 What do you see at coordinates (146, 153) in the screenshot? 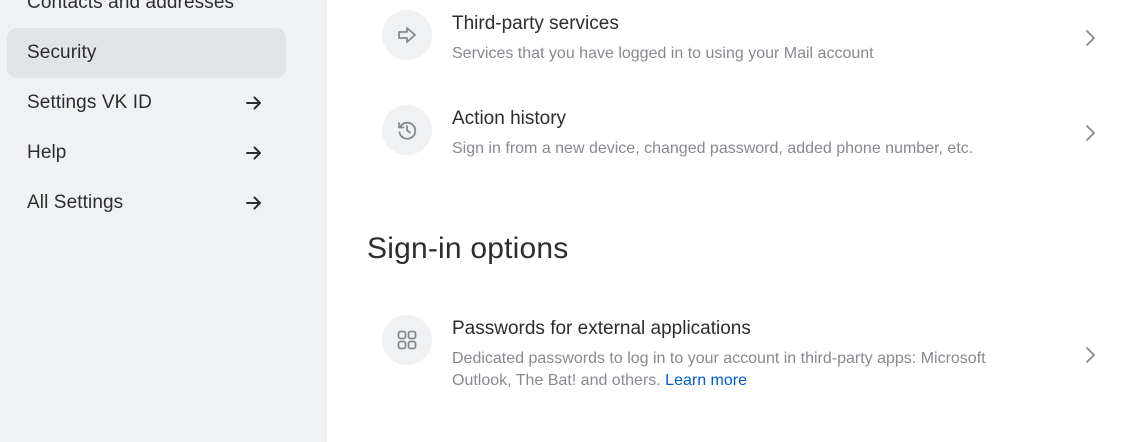
I see `sidebar-item-help: Help` at bounding box center [146, 153].